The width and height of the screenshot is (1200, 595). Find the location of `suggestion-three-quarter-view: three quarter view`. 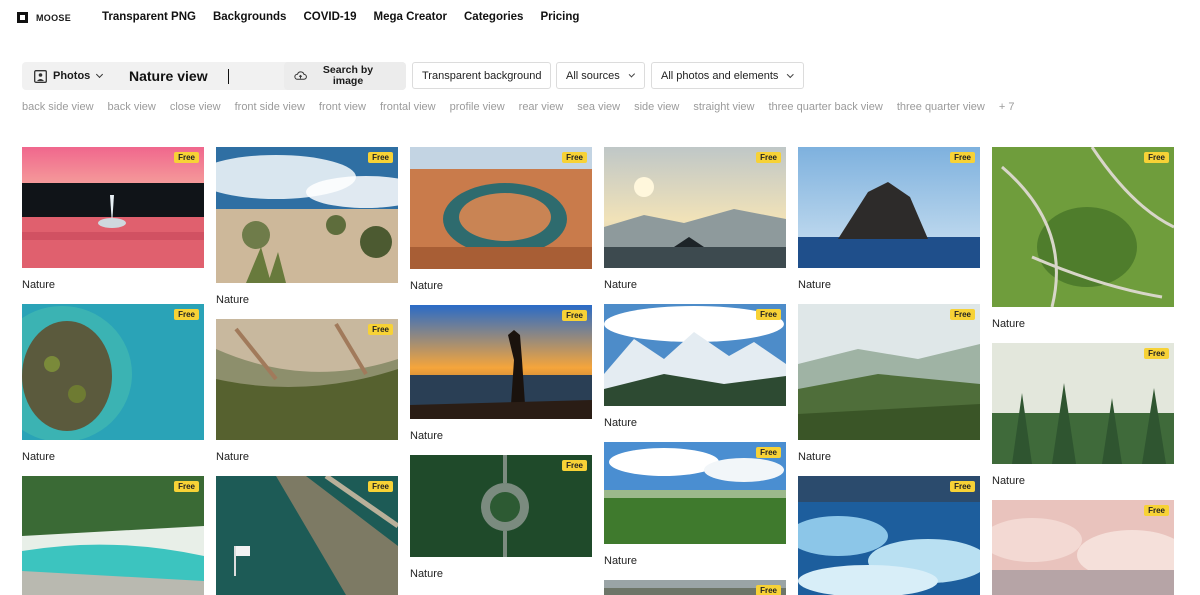

suggestion-three-quarter-view: three quarter view is located at coordinates (941, 107).